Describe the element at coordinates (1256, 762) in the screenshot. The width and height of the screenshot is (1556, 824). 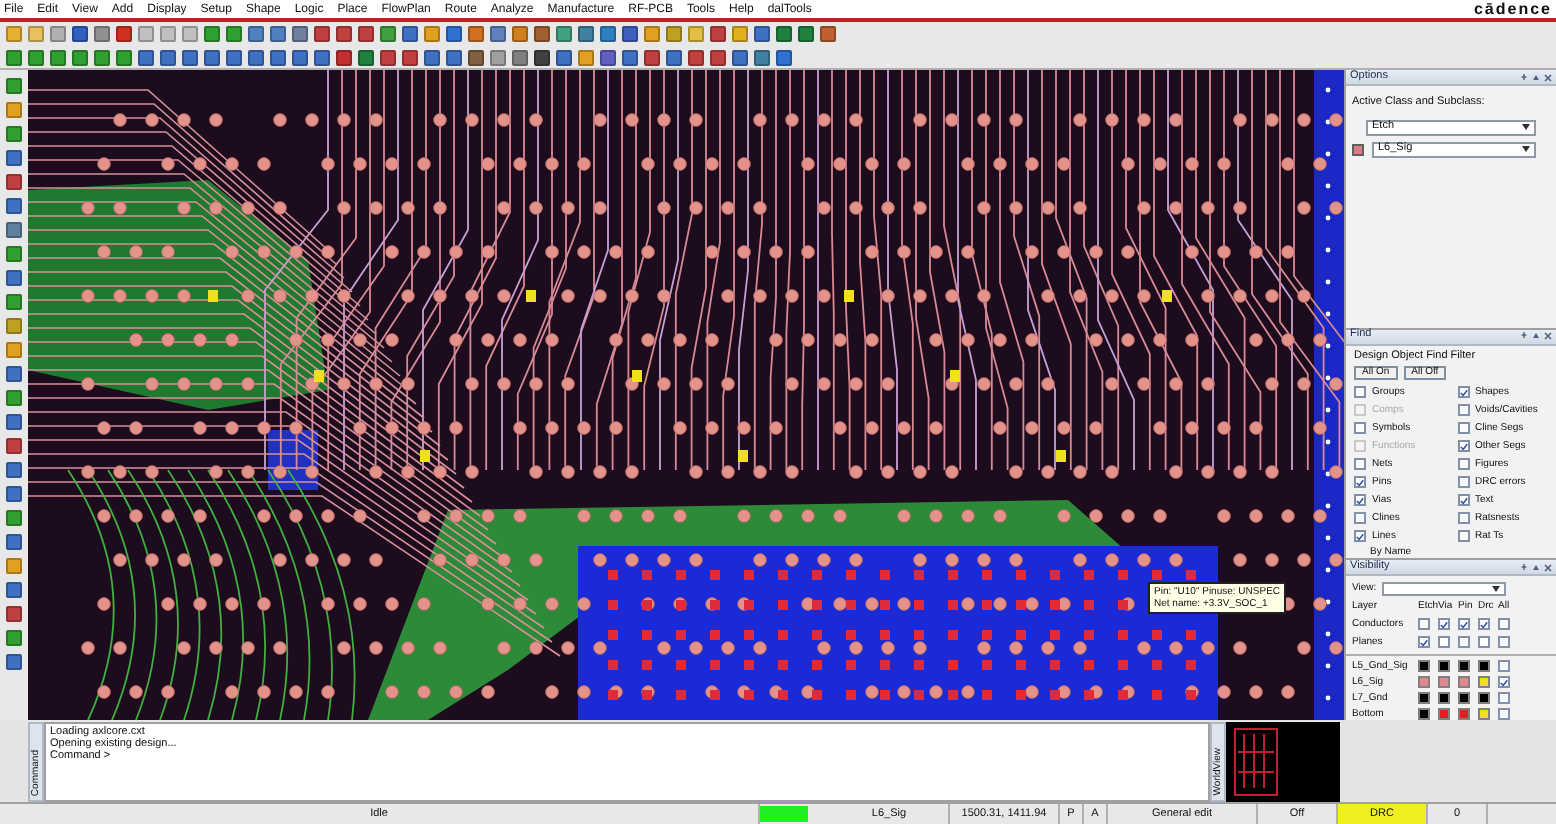
I see `worldview-drawing` at that location.